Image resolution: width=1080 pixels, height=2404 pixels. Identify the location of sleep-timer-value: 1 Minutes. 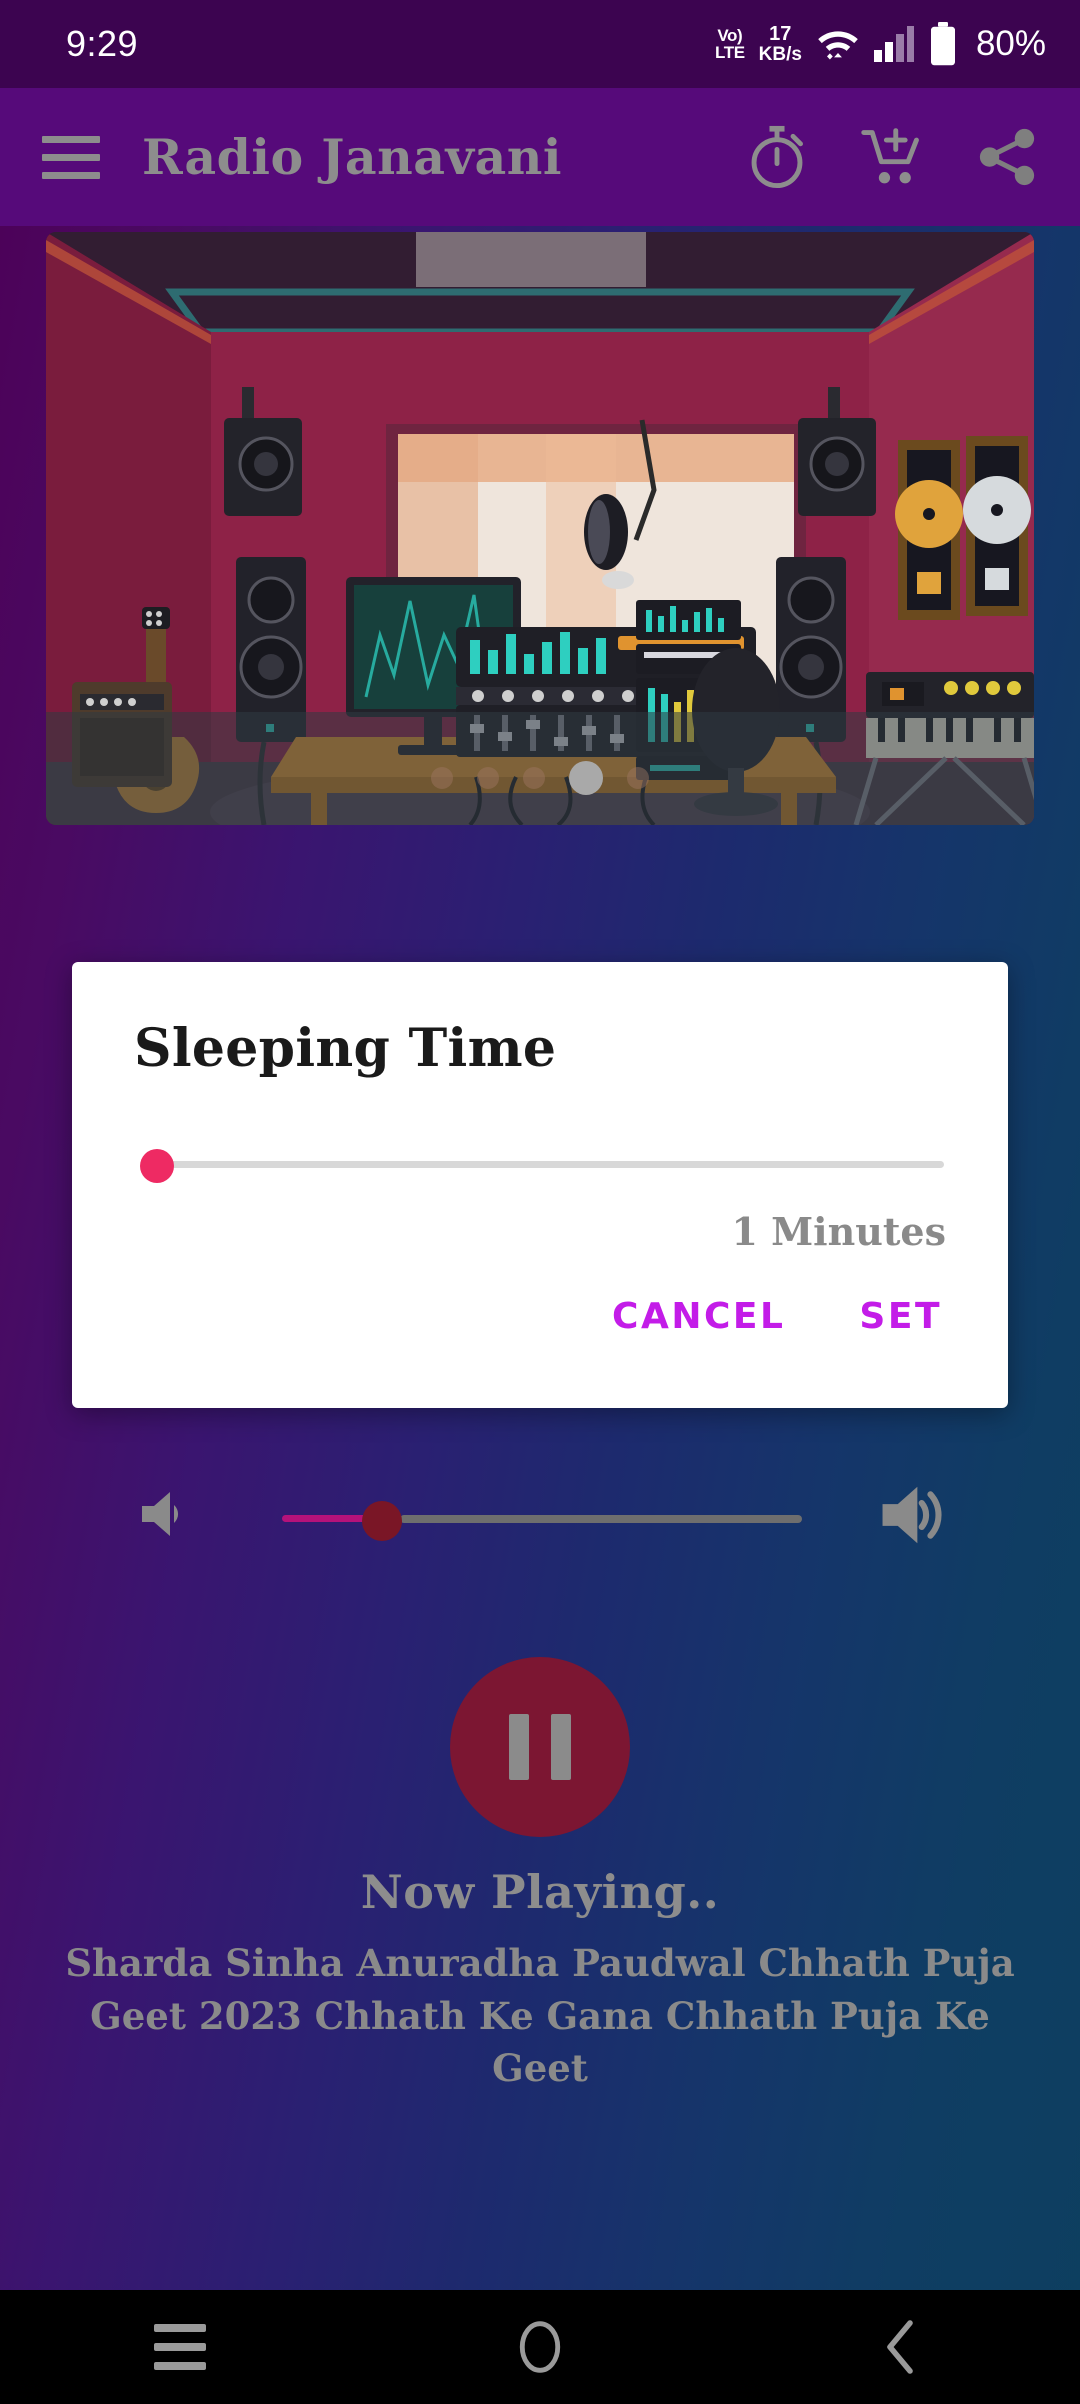
(838, 1231).